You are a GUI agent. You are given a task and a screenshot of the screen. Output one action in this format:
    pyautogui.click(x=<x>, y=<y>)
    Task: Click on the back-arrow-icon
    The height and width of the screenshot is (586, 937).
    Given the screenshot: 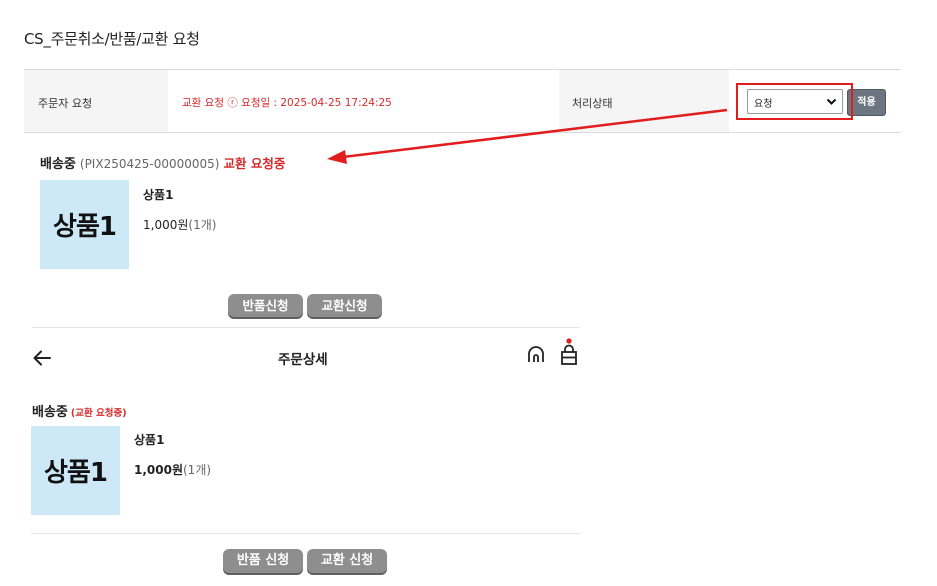 What is the action you would take?
    pyautogui.click(x=42, y=358)
    